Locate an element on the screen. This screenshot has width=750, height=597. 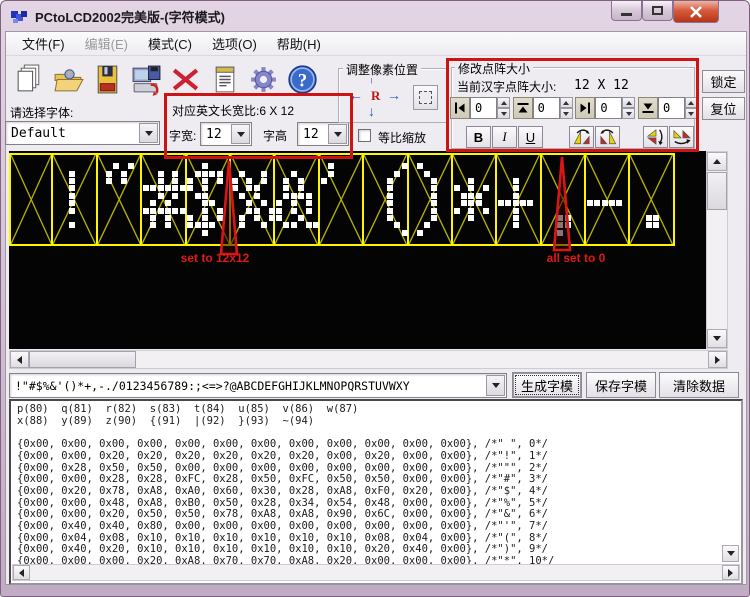
font-select-dropdown-button is located at coordinates (148, 133).